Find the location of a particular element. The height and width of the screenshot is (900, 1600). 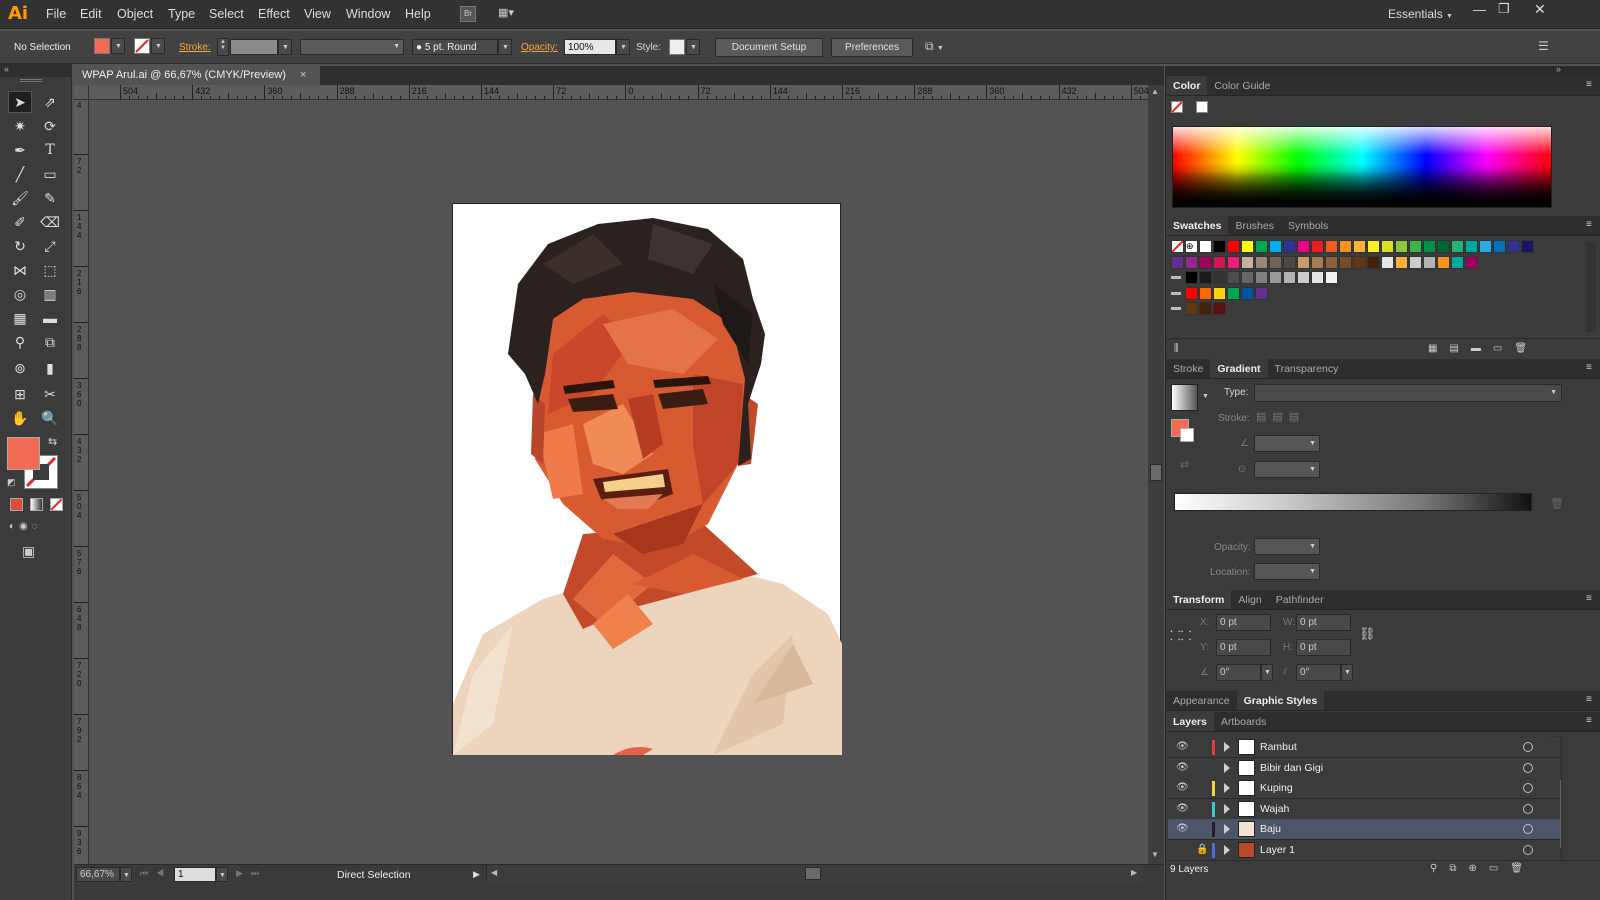

layer-name: Kuping is located at coordinates (1276, 788).